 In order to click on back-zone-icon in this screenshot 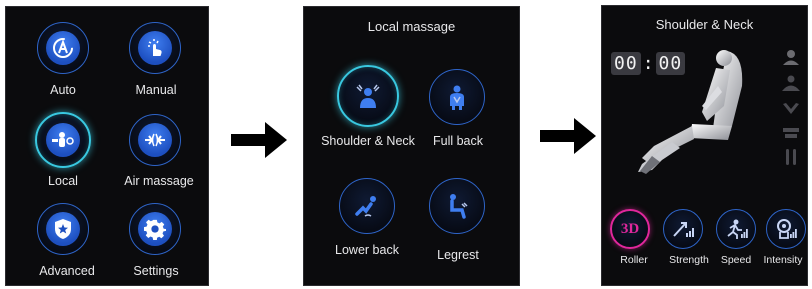, I will do `click(791, 108)`.